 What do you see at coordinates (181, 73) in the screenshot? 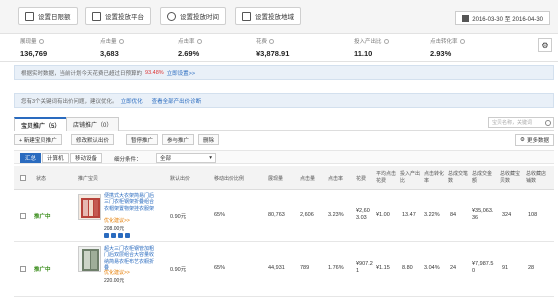
I see `set-budget-link: 立即设置>>` at bounding box center [181, 73].